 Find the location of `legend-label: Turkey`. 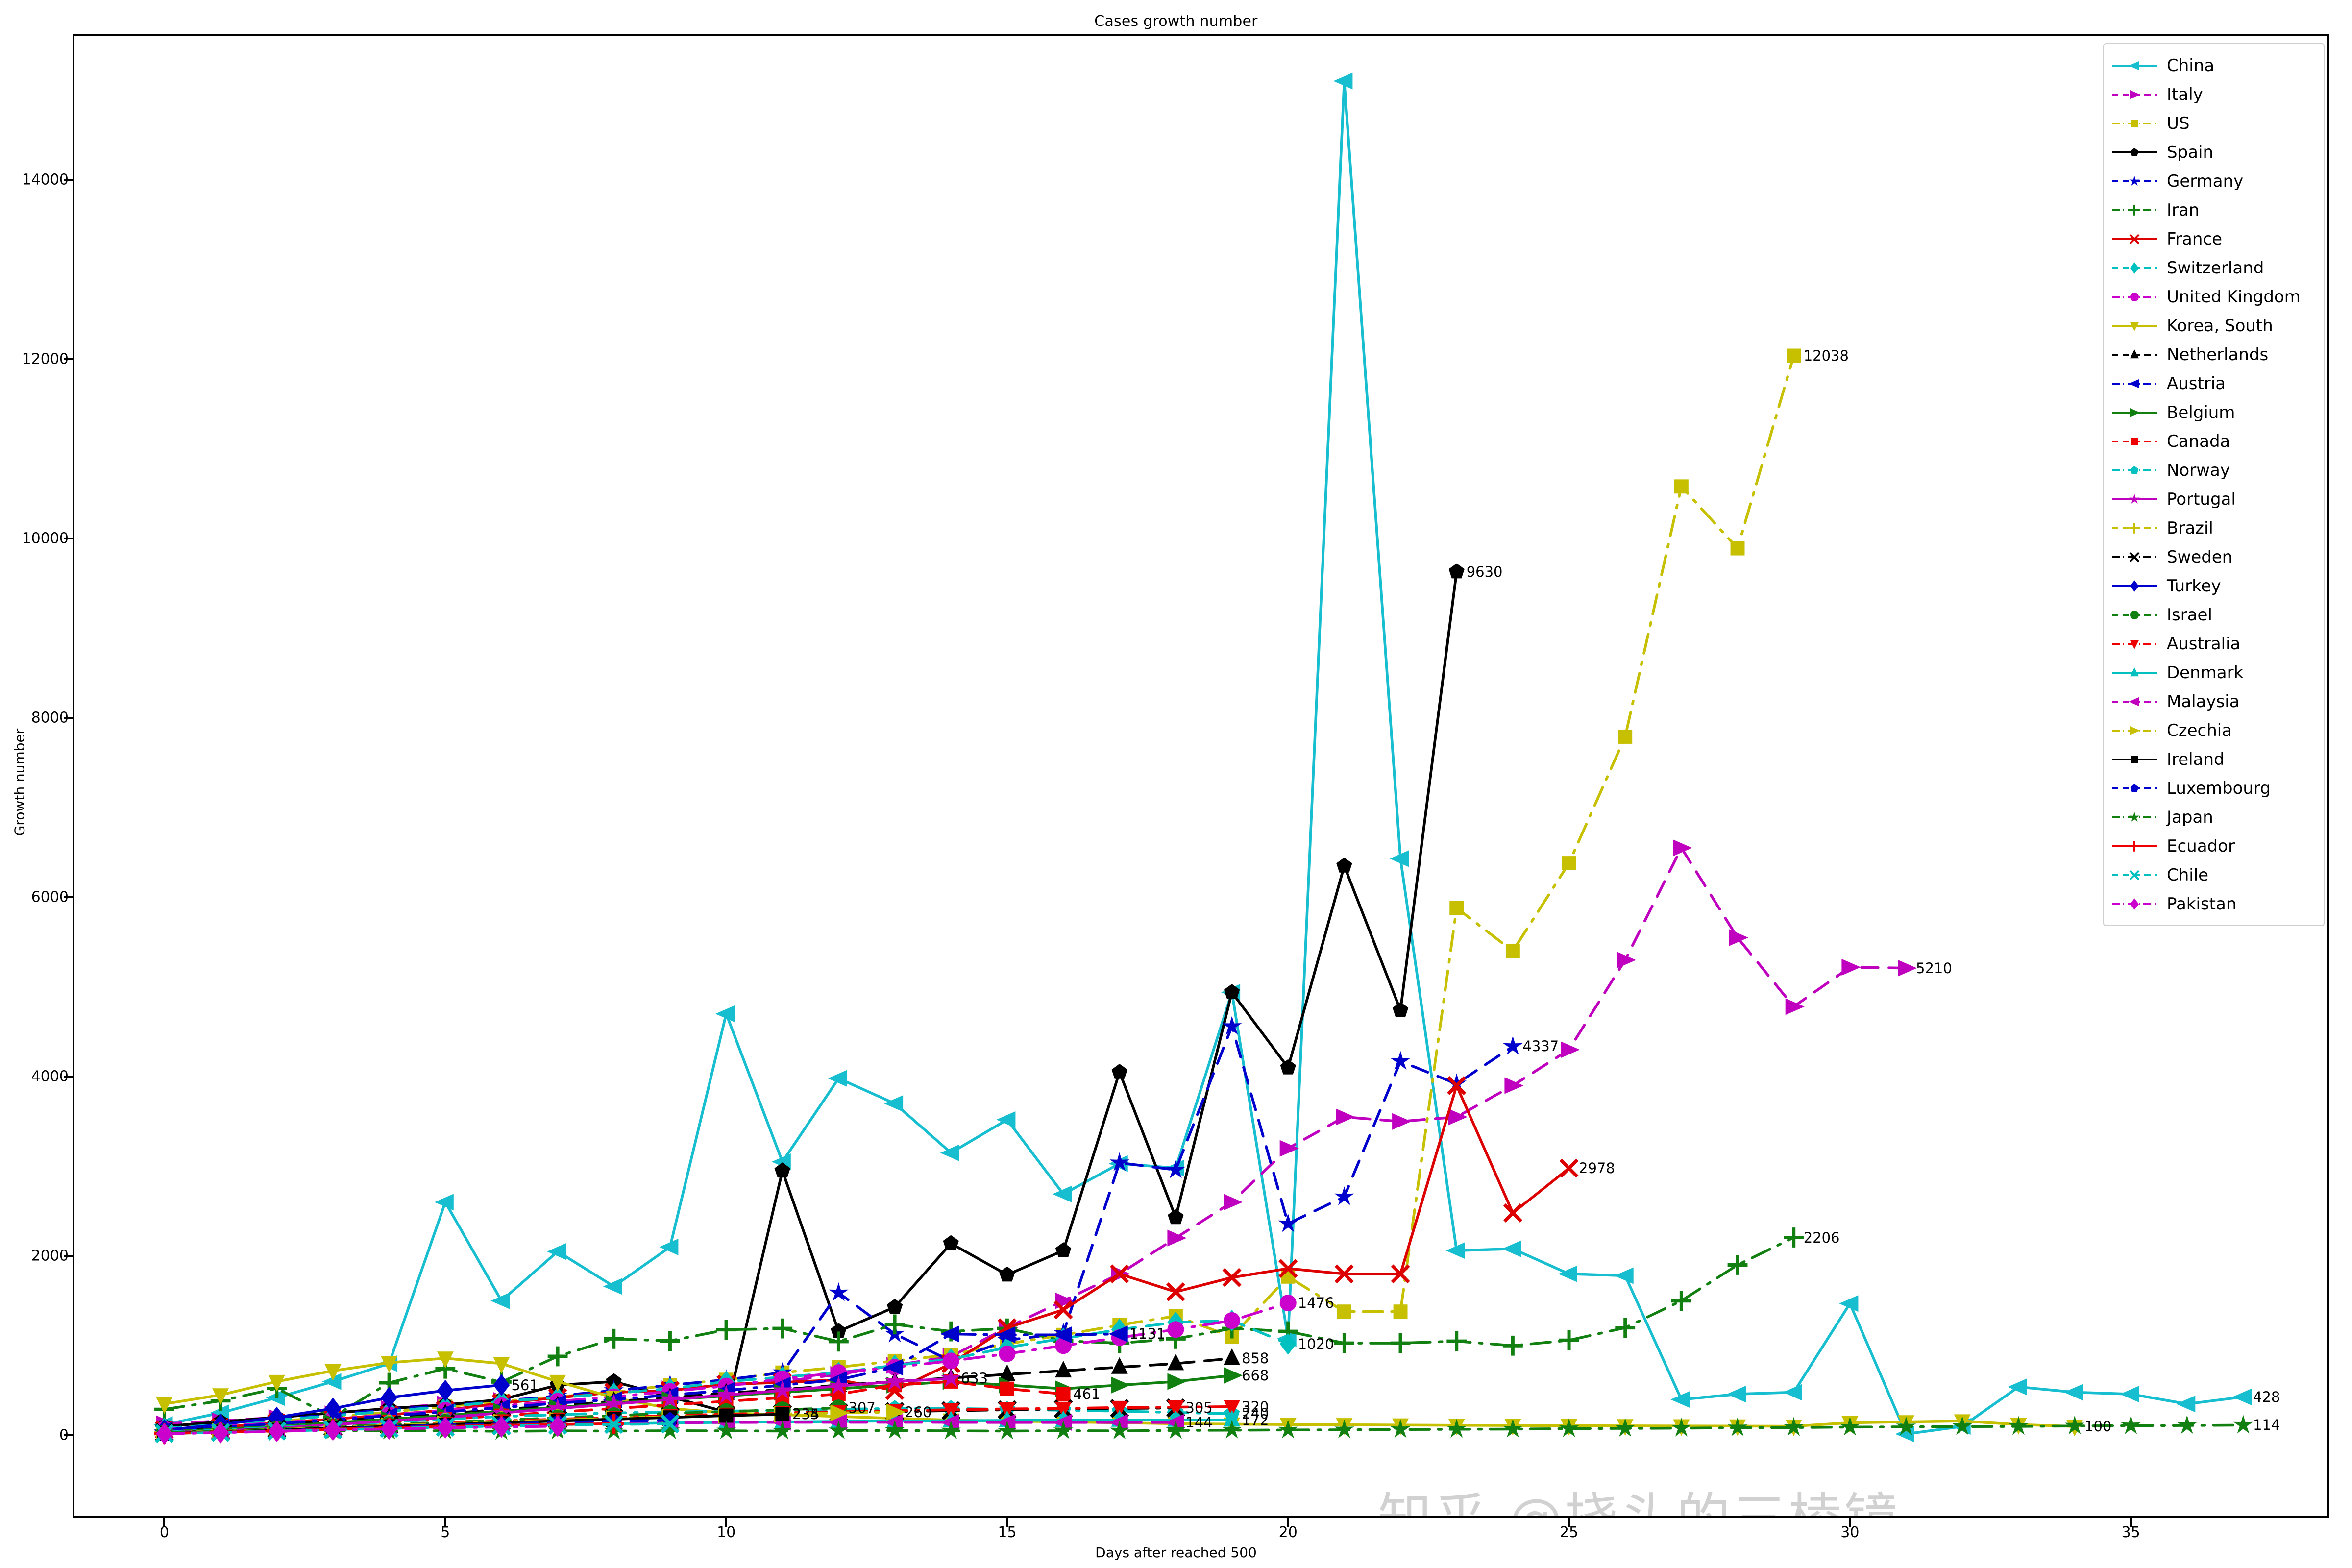

legend-label: Turkey is located at coordinates (2194, 586).